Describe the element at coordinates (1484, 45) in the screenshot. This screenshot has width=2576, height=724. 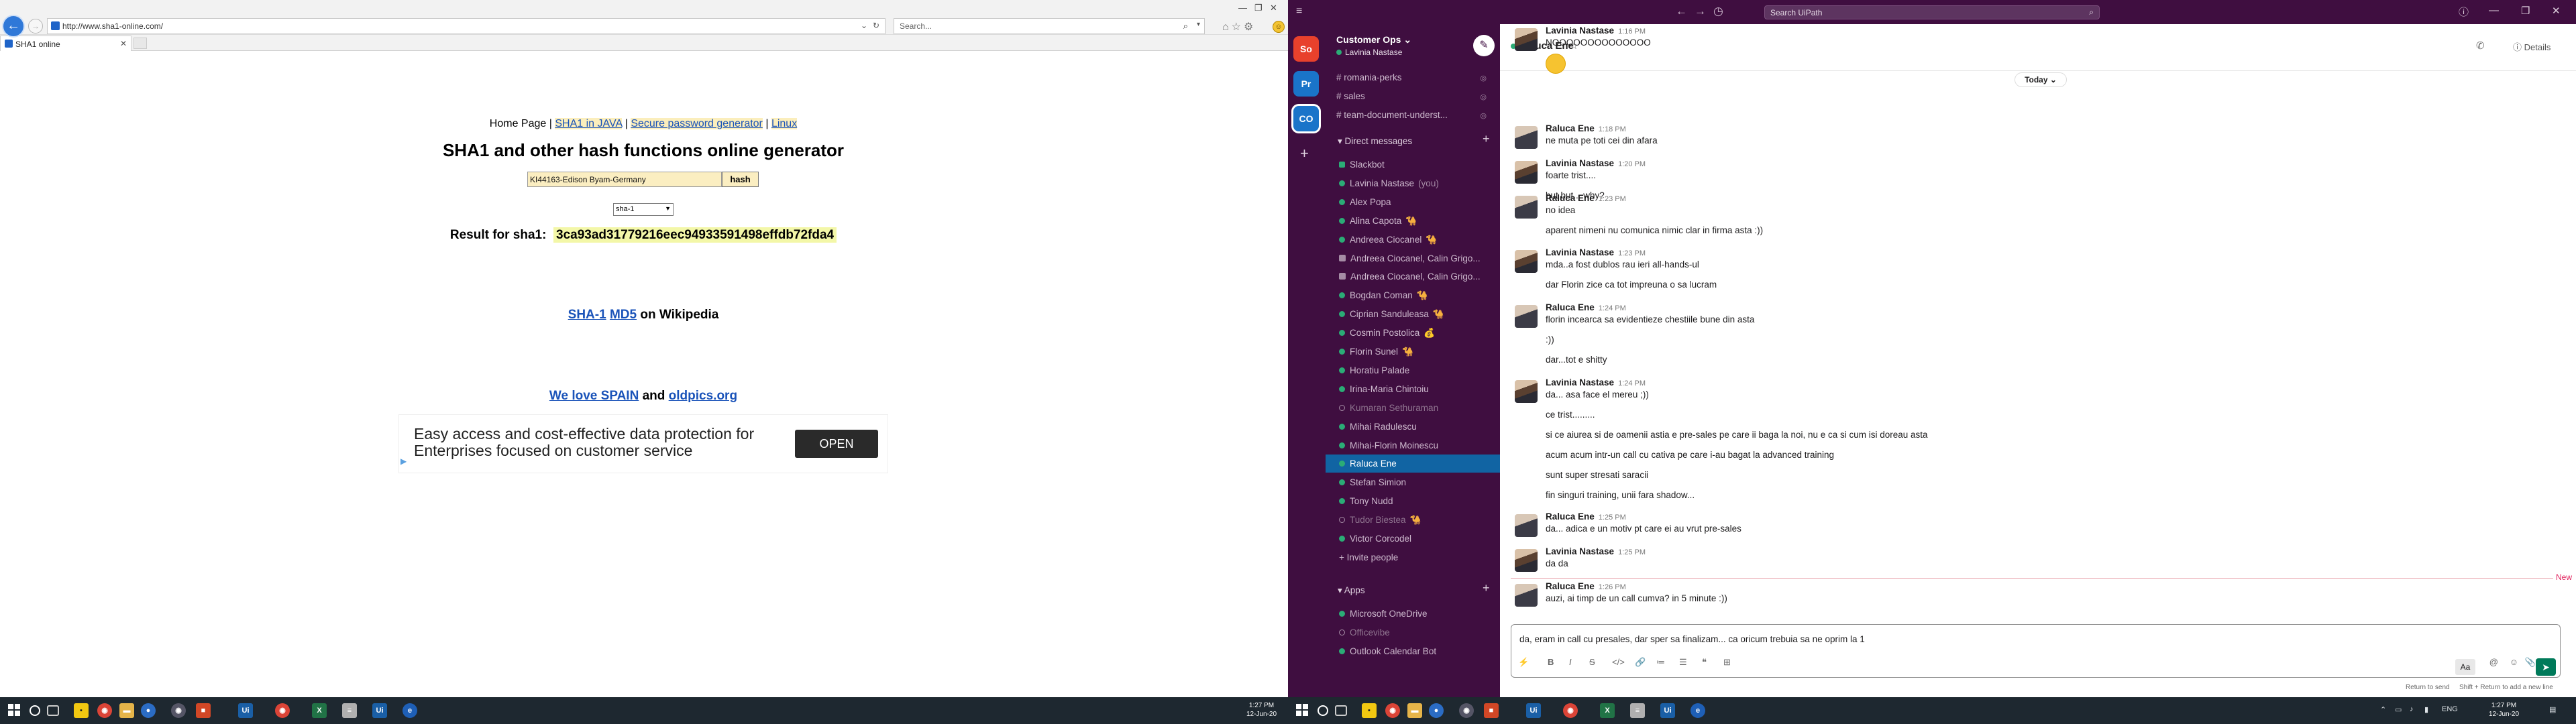
I see `compose-button: ✎` at that location.